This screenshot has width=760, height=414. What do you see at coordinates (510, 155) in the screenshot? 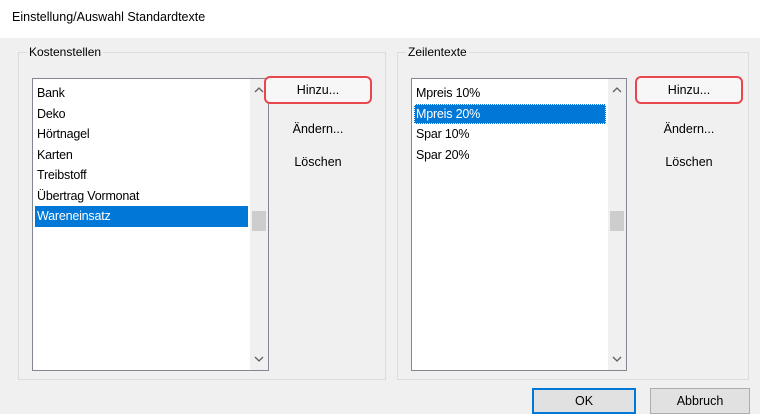
I see `list-item: Spar 20%` at bounding box center [510, 155].